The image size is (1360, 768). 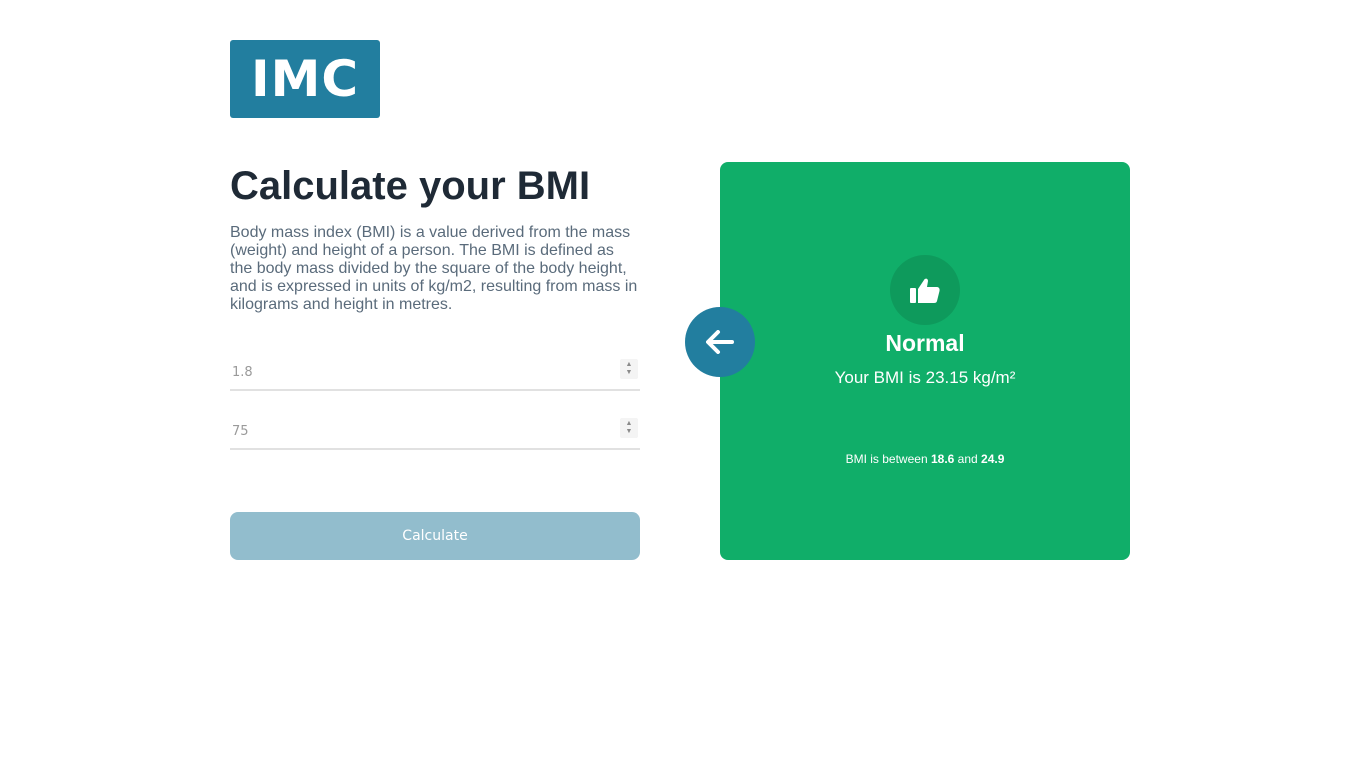 I want to click on thumbs-up-icon, so click(x=925, y=290).